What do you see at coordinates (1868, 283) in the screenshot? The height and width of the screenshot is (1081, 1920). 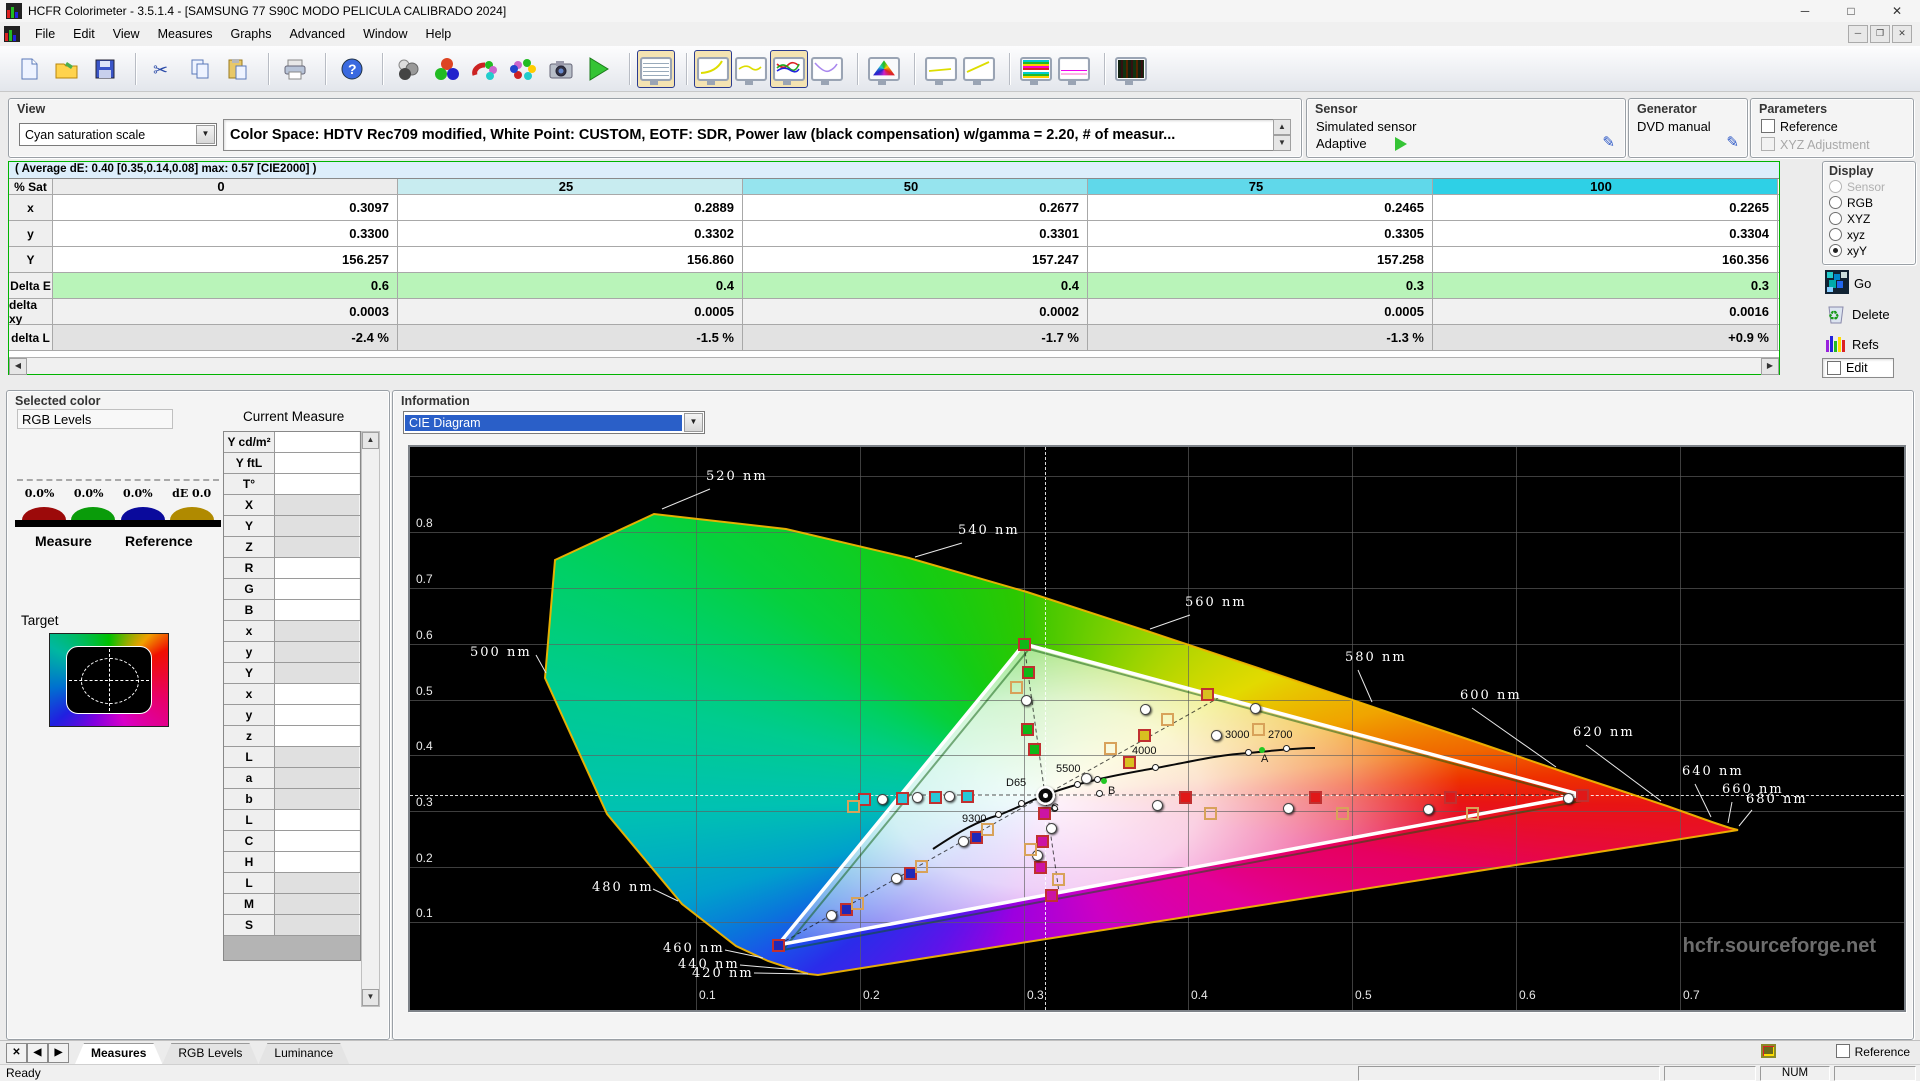 I see `go-button: Go` at bounding box center [1868, 283].